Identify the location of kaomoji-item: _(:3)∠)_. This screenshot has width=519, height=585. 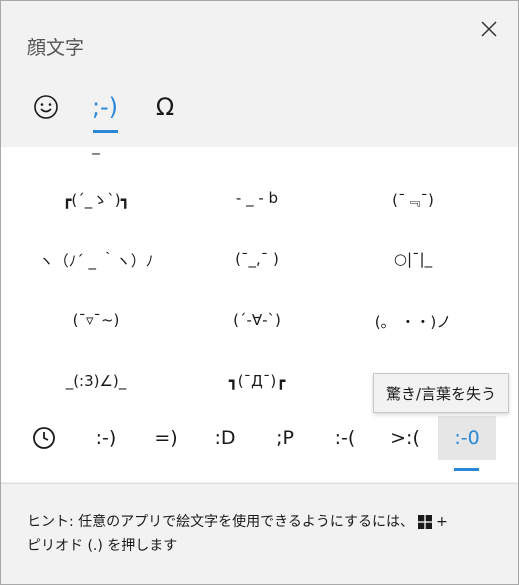
(96, 381).